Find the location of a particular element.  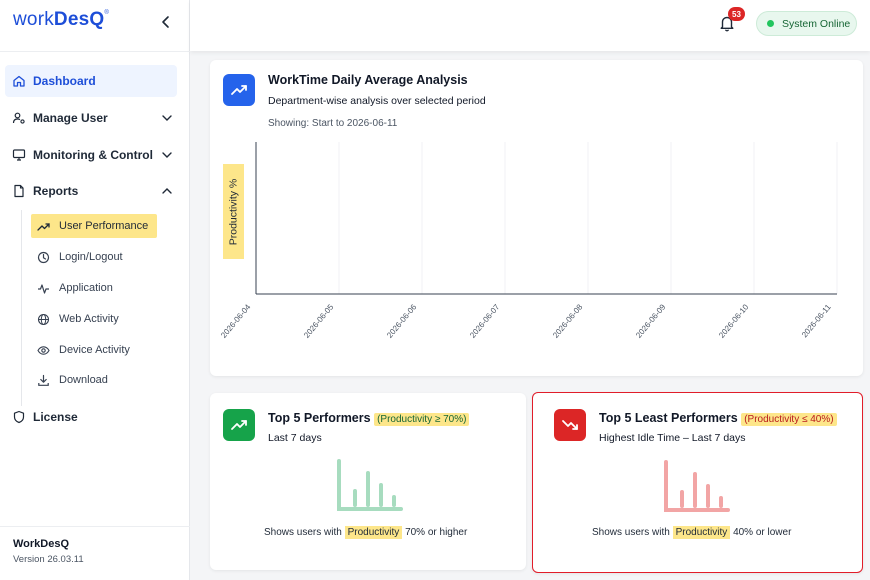

analysis-tile is located at coordinates (239, 90).